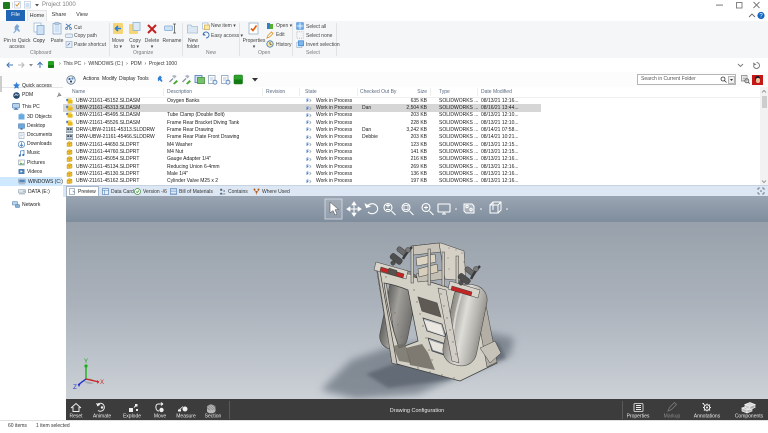 The image size is (768, 433). I want to click on svg-text: Annotations, so click(707, 417).